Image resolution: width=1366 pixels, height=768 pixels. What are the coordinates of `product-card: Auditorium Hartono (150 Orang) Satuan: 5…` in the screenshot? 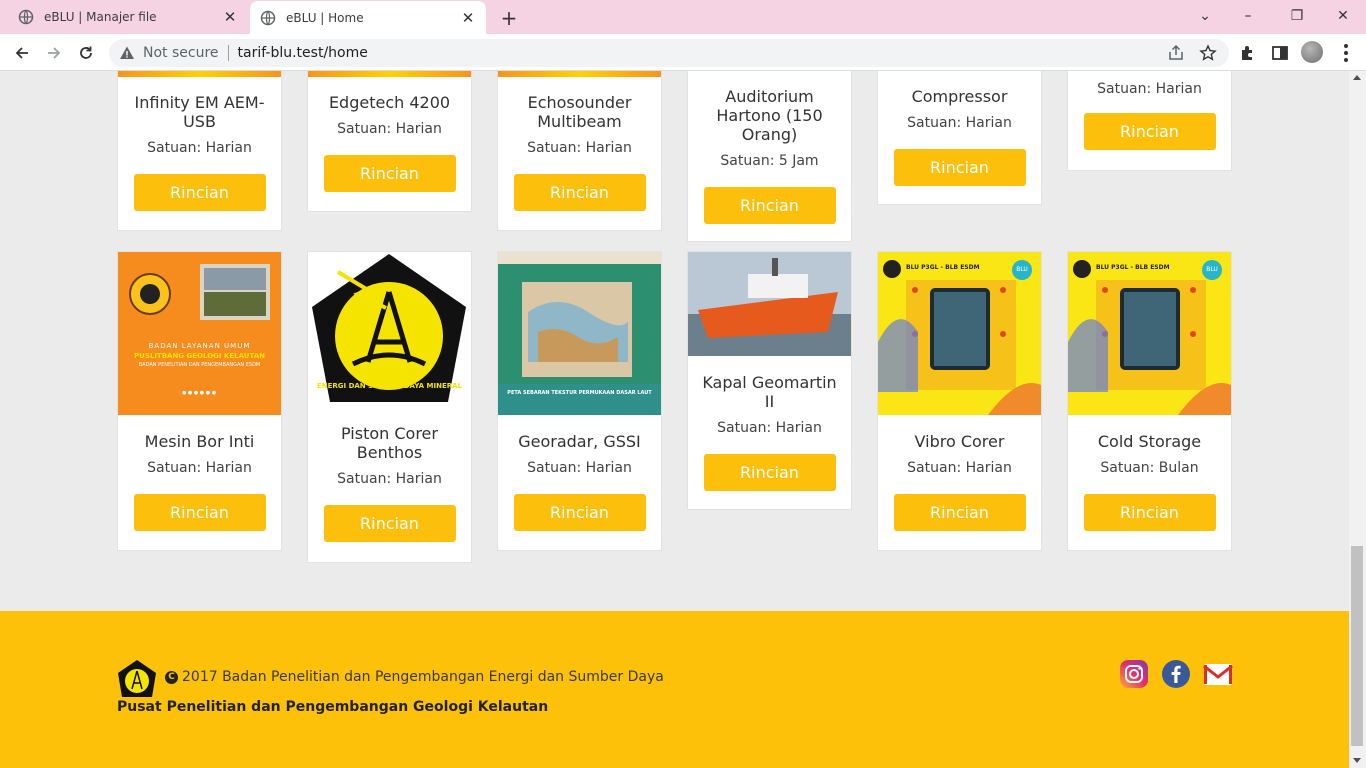 It's located at (769, 156).